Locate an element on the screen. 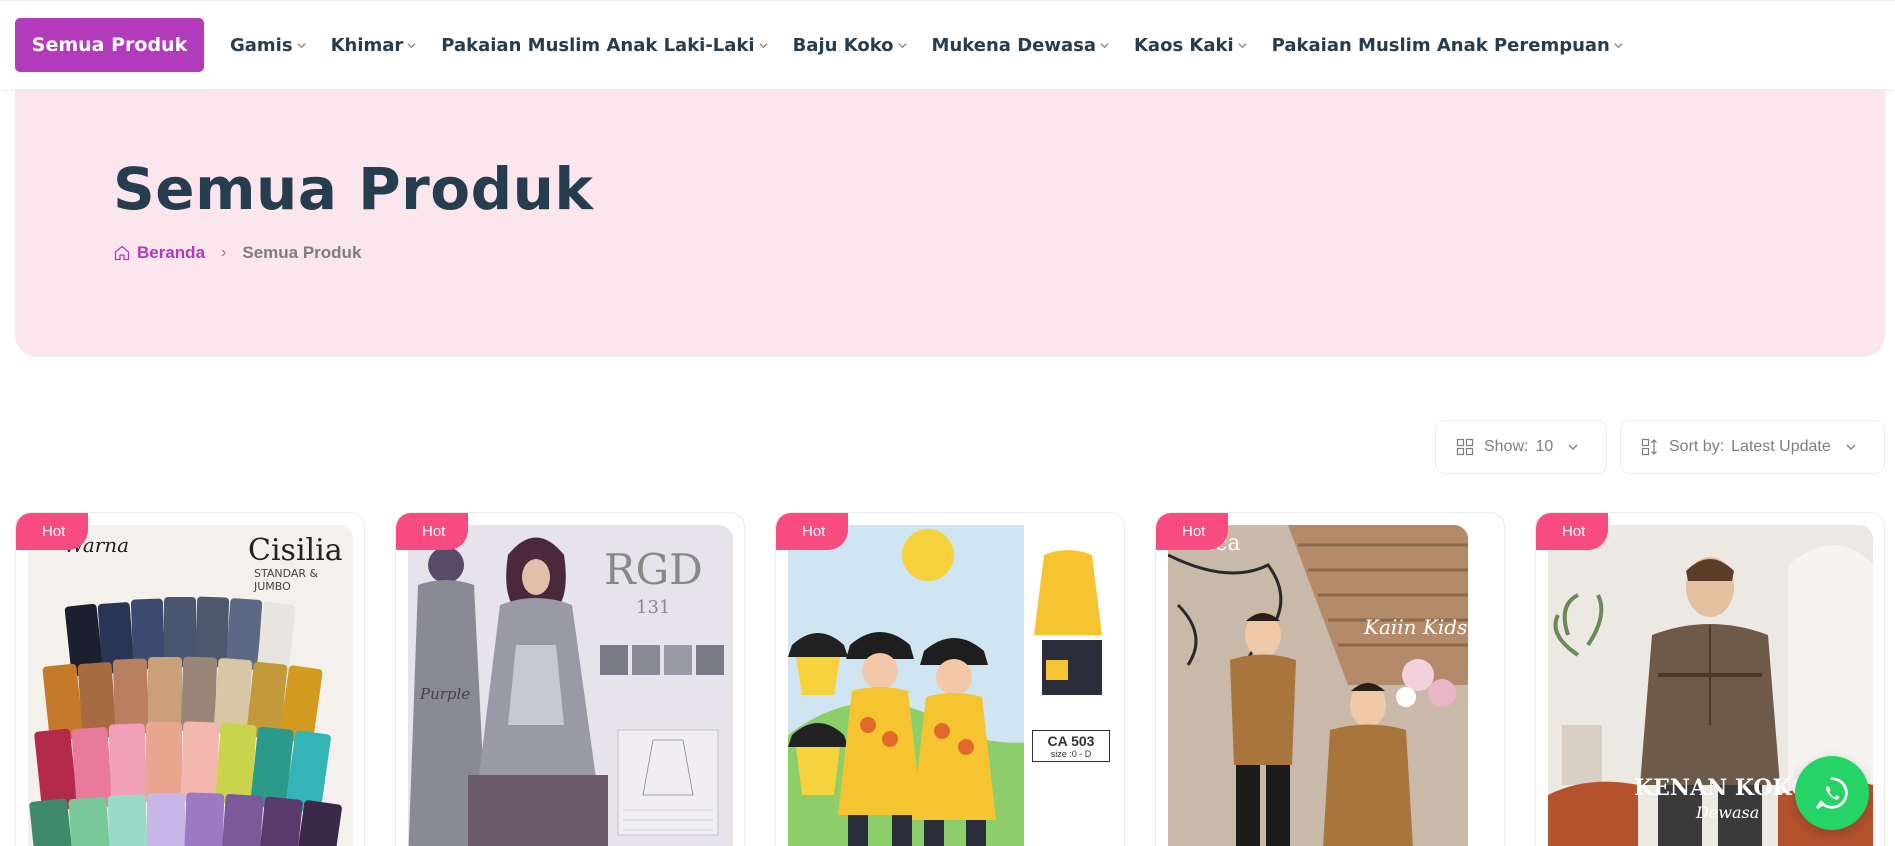 This screenshot has width=1895, height=846. product-card: Hot ica Kaiin Kids is located at coordinates (1330, 679).